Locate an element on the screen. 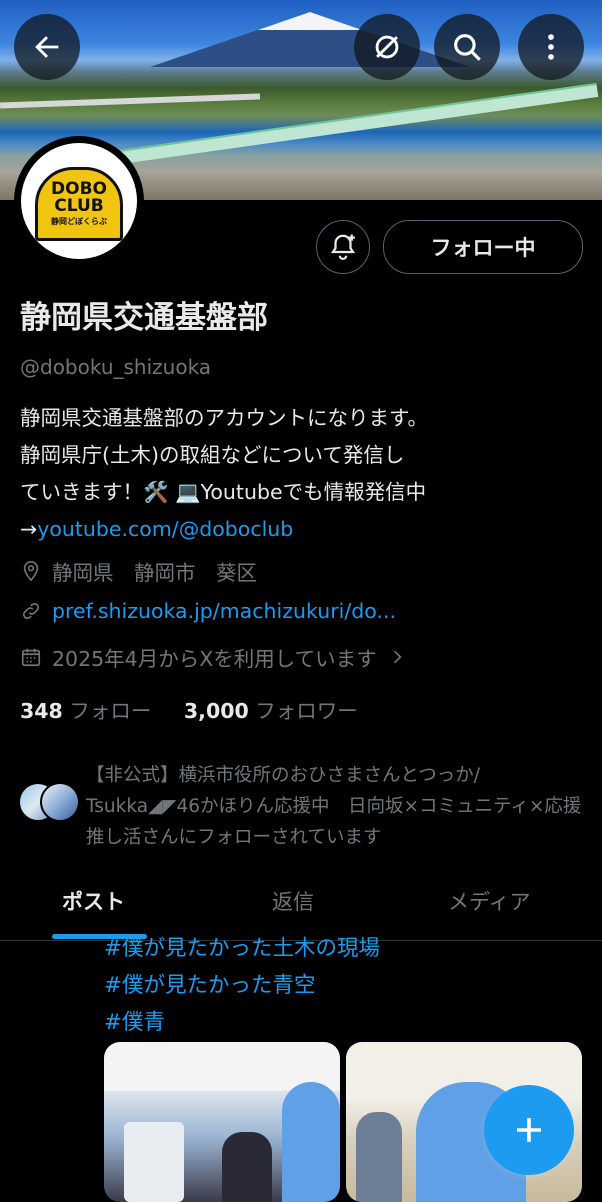  notifications-button is located at coordinates (343, 247).